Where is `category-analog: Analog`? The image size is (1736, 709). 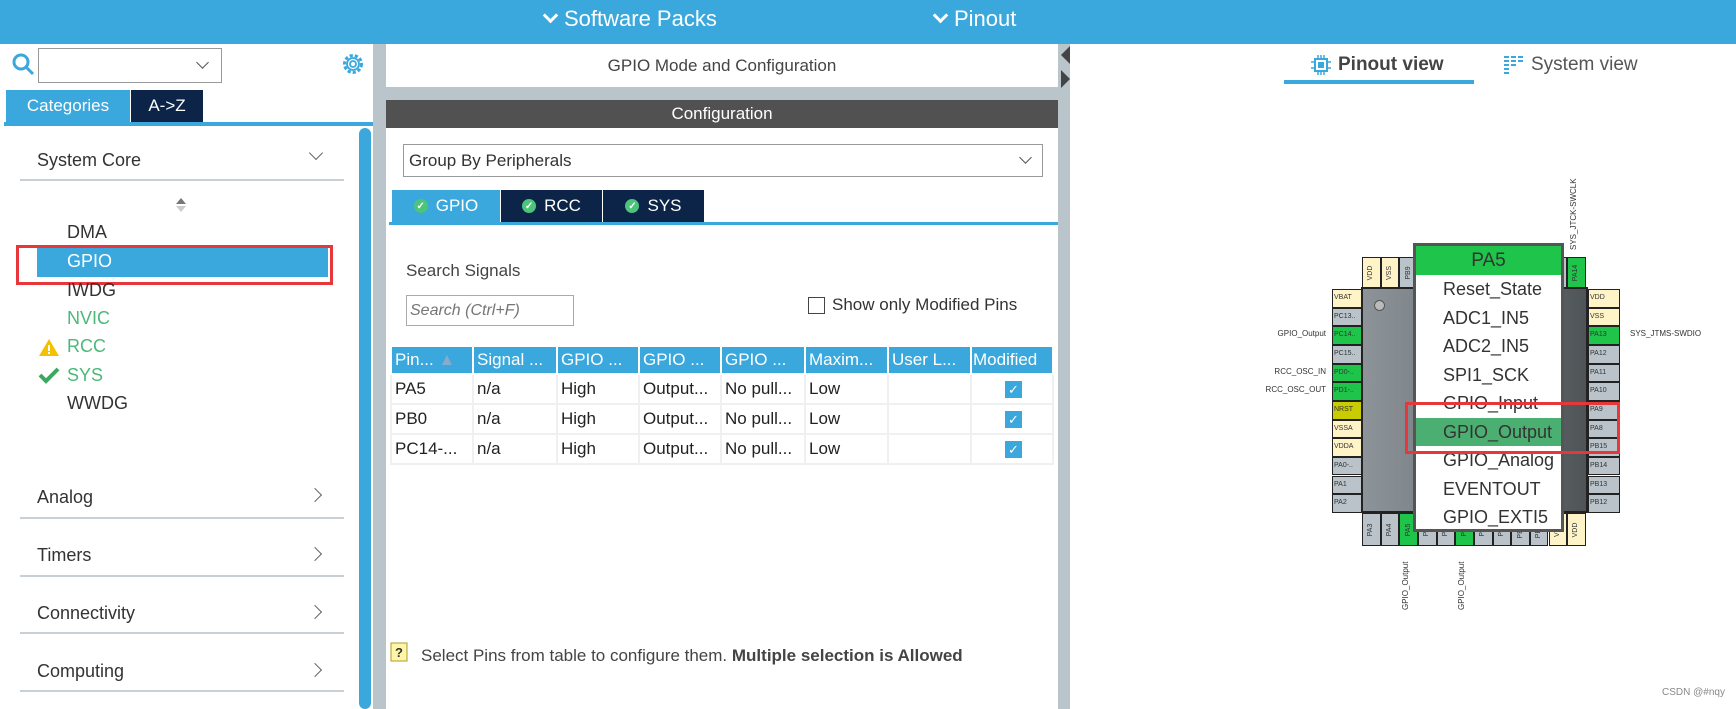 category-analog: Analog is located at coordinates (65, 497).